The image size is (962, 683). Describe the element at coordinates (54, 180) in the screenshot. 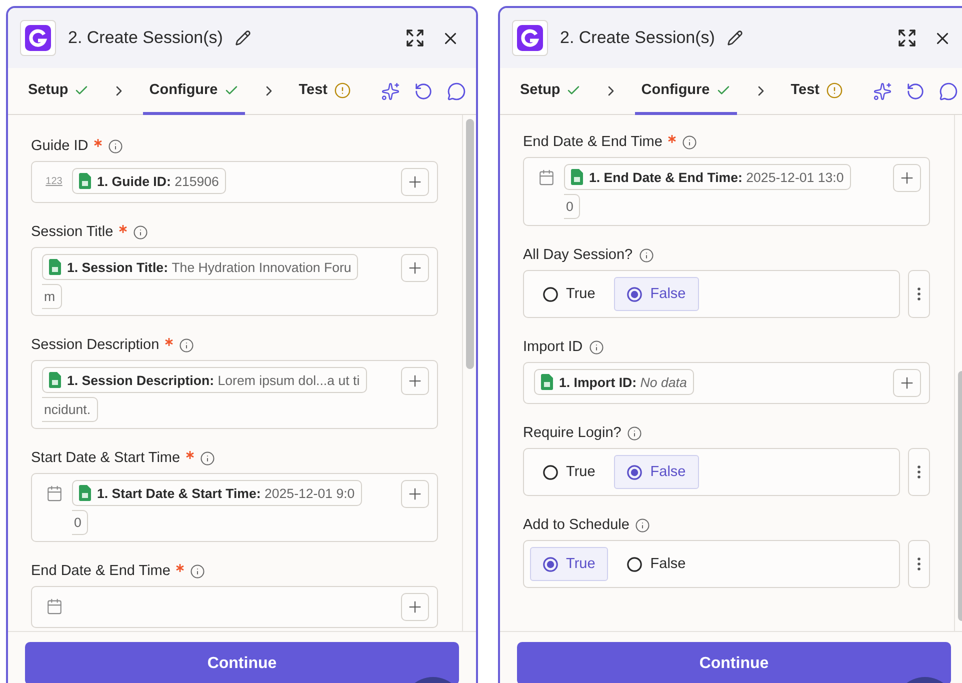

I see `number-type-icon: 123` at that location.